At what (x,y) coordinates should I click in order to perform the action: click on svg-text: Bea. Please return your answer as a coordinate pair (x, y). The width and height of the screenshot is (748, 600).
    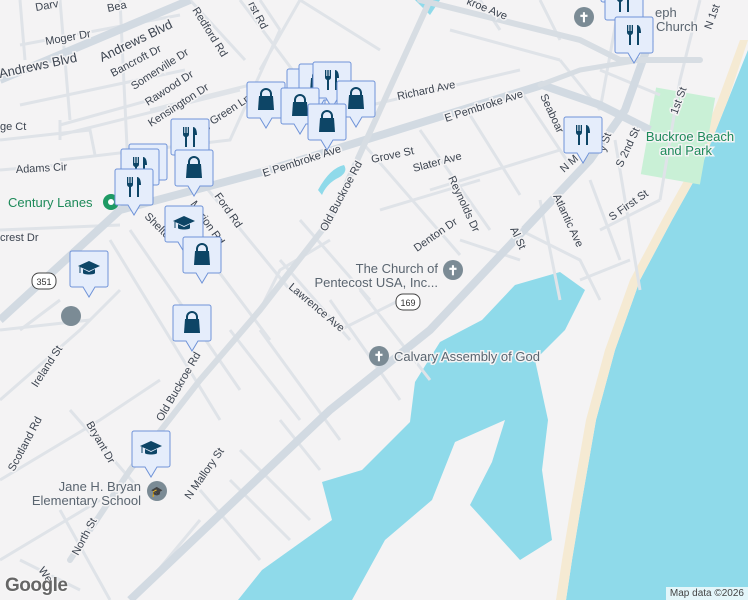
    Looking at the image, I should click on (117, 7).